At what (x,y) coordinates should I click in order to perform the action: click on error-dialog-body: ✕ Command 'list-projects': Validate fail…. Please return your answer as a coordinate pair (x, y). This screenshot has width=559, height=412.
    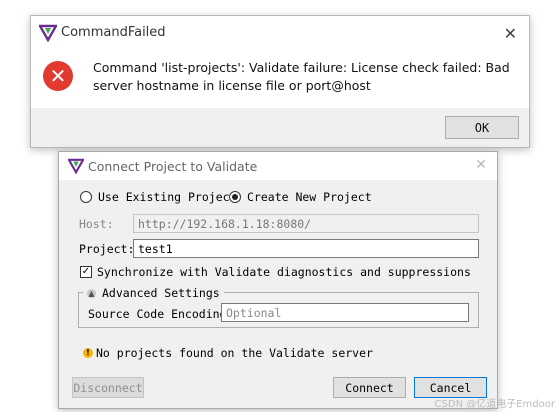
    Looking at the image, I should click on (280, 79).